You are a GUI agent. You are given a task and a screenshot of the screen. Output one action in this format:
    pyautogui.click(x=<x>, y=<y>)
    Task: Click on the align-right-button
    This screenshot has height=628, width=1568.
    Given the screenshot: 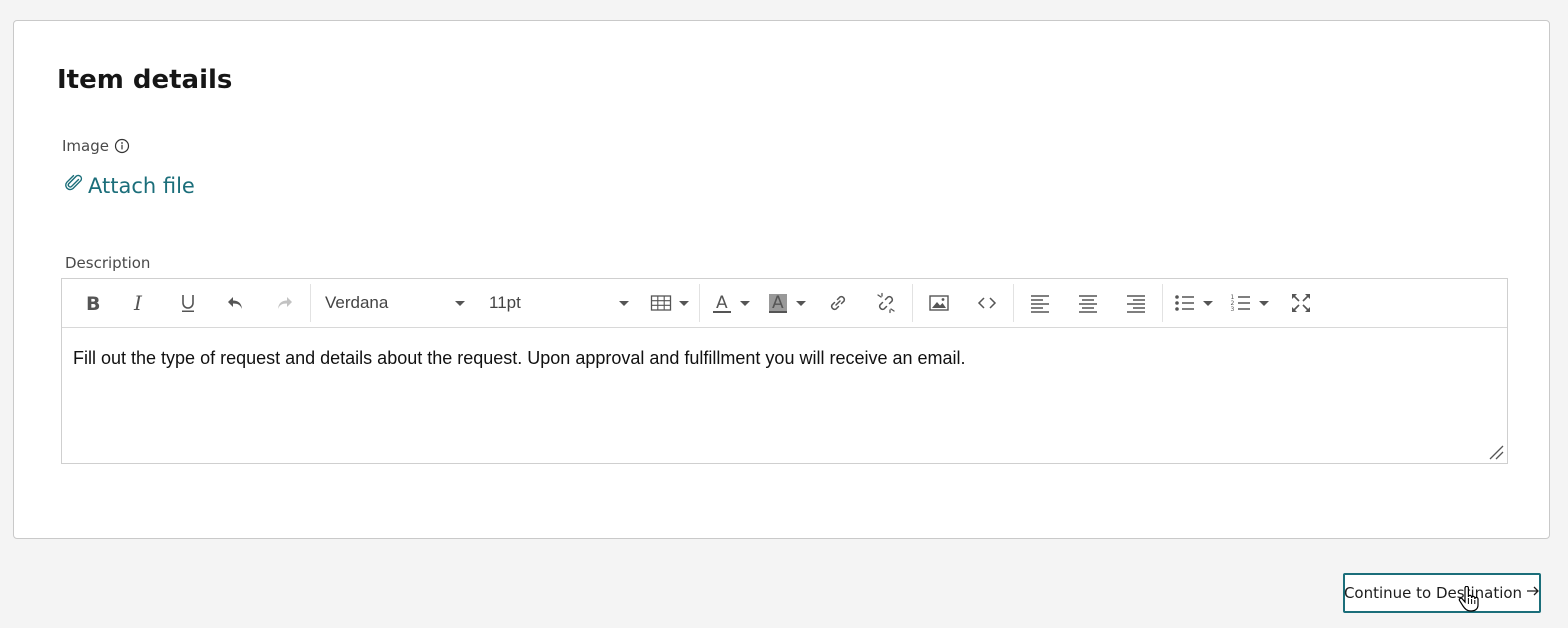 What is the action you would take?
    pyautogui.click(x=1136, y=303)
    